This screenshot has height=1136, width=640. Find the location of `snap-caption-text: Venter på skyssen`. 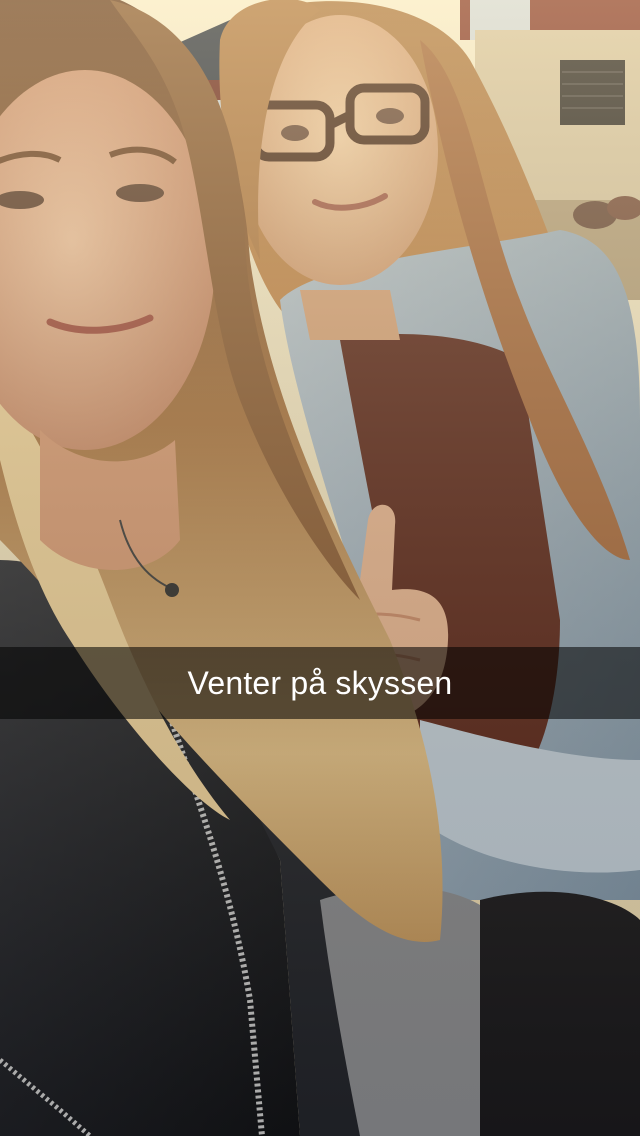

snap-caption-text: Venter på skyssen is located at coordinates (320, 683).